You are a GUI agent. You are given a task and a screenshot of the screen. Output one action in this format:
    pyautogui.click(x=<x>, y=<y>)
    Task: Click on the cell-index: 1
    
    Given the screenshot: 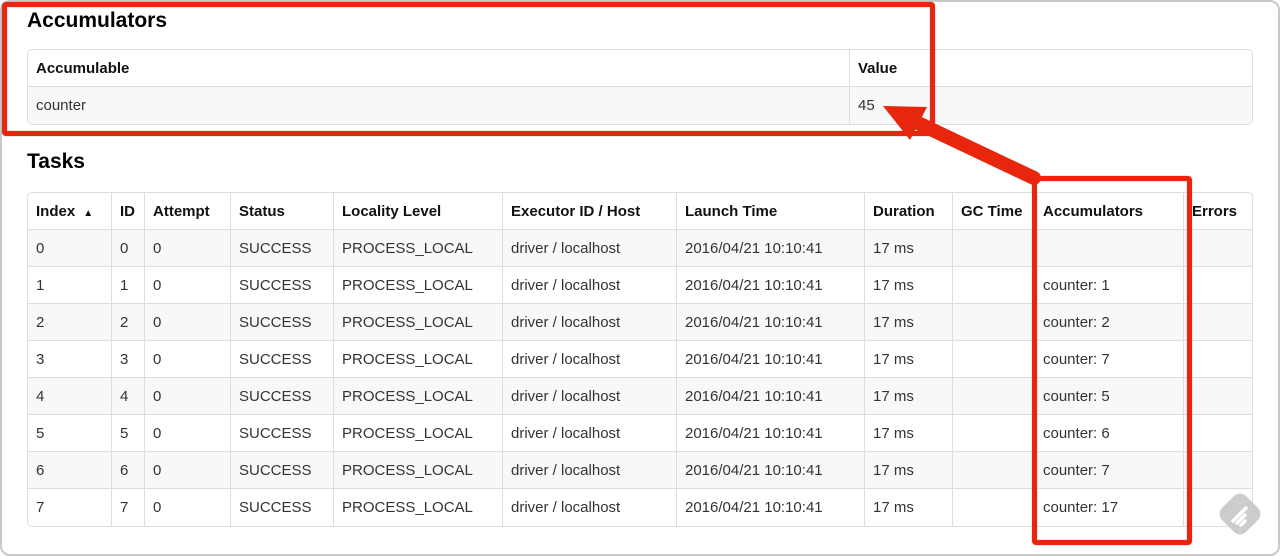 What is the action you would take?
    pyautogui.click(x=70, y=285)
    